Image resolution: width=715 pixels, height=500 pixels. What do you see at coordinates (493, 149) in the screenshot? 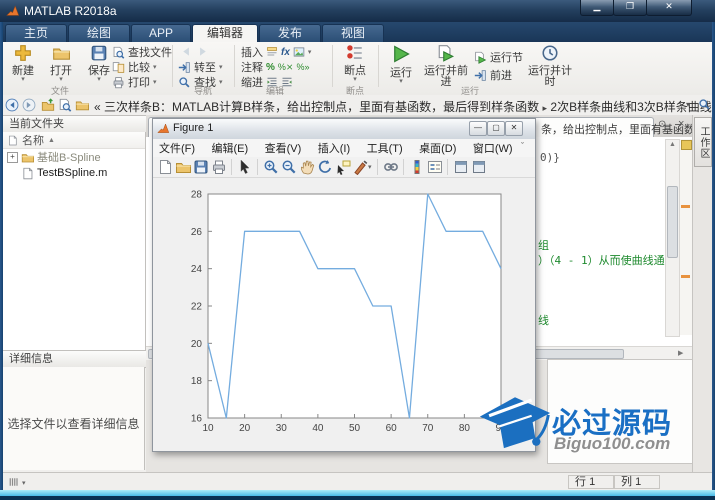
I see `menu-window: 窗口(W)` at bounding box center [493, 149].